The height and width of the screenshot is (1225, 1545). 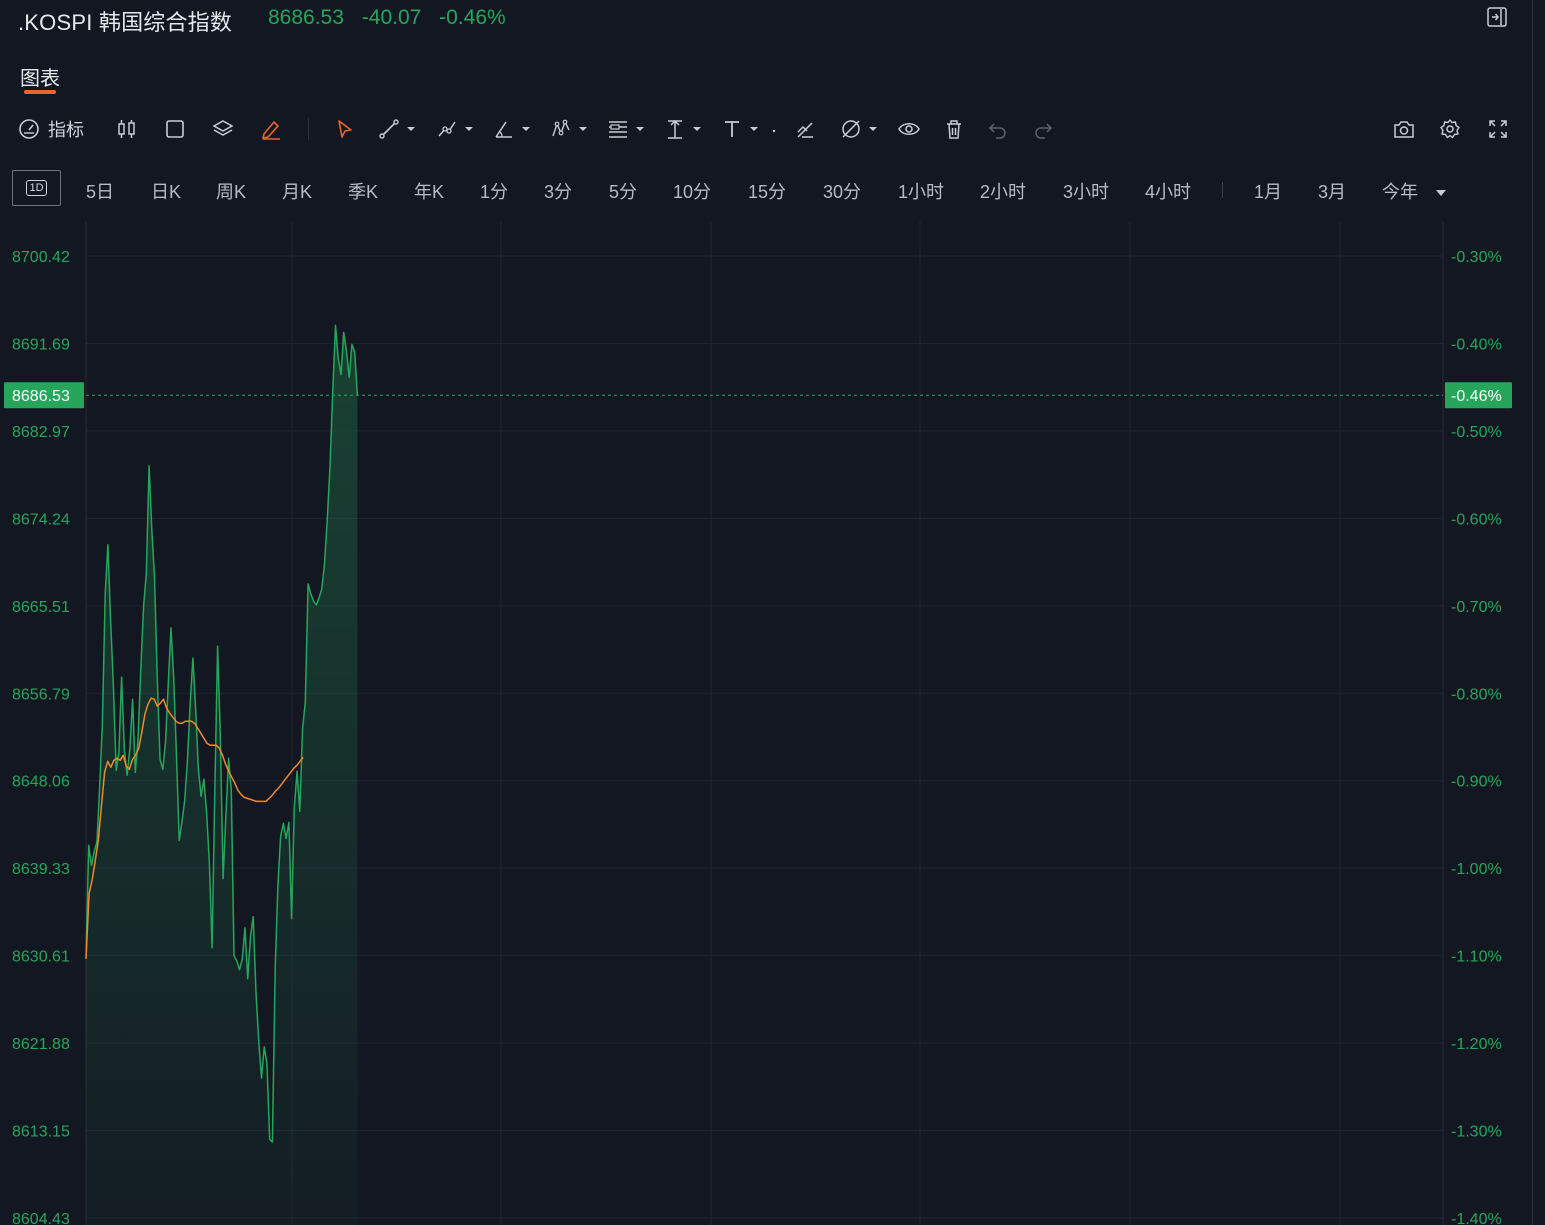 What do you see at coordinates (1476, 957) in the screenshot?
I see `y-axis-tick-right: -1.10%` at bounding box center [1476, 957].